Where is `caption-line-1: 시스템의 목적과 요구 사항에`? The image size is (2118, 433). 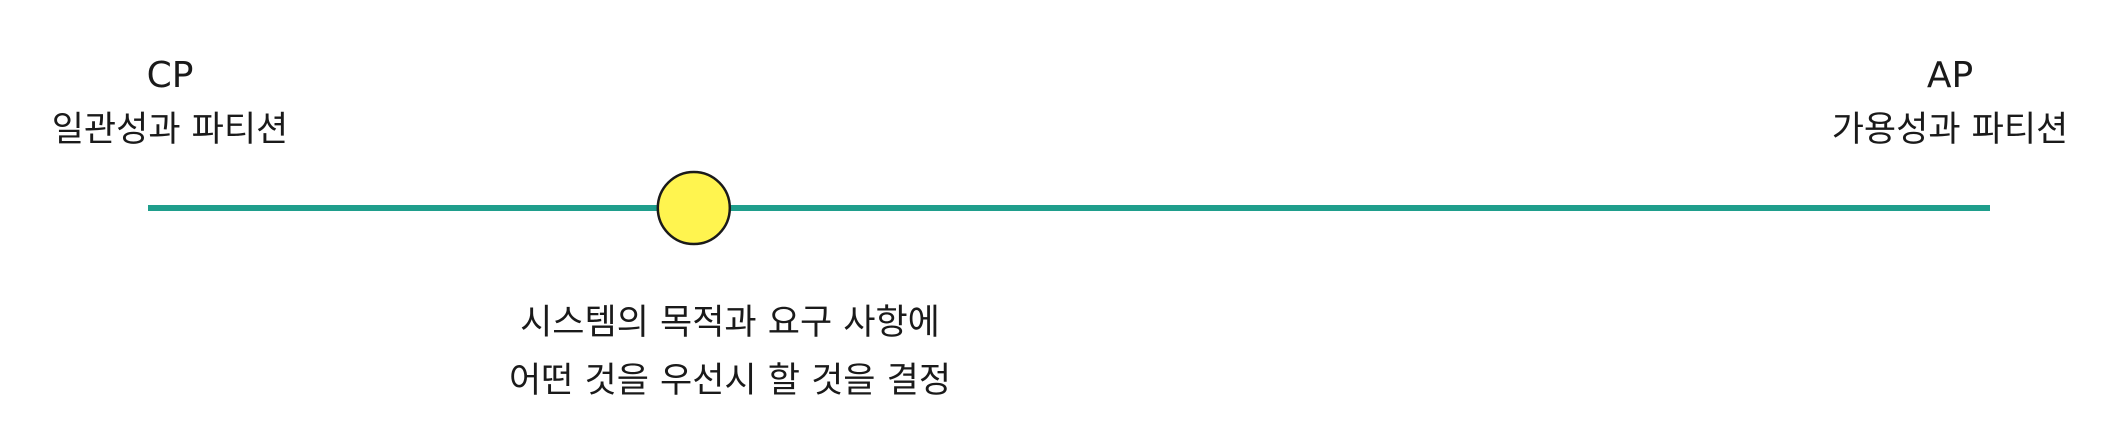 caption-line-1: 시스템의 목적과 요구 사항에 is located at coordinates (730, 323).